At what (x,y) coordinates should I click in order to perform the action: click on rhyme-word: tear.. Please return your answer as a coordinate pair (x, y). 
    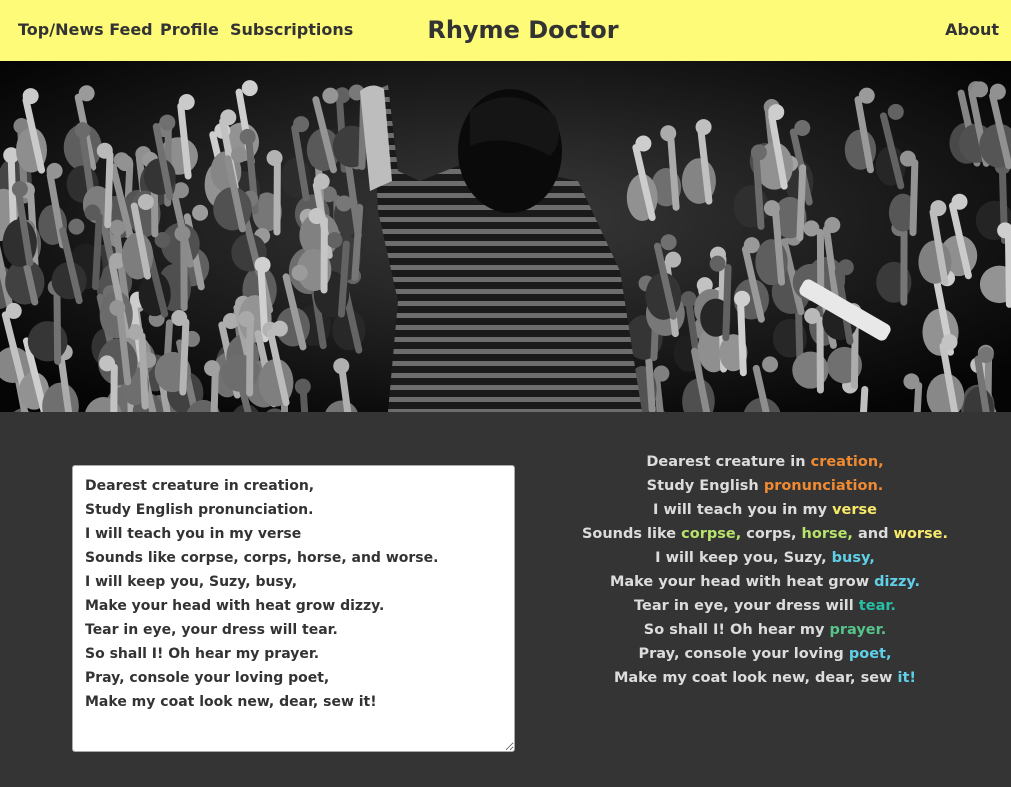
    Looking at the image, I should click on (877, 606).